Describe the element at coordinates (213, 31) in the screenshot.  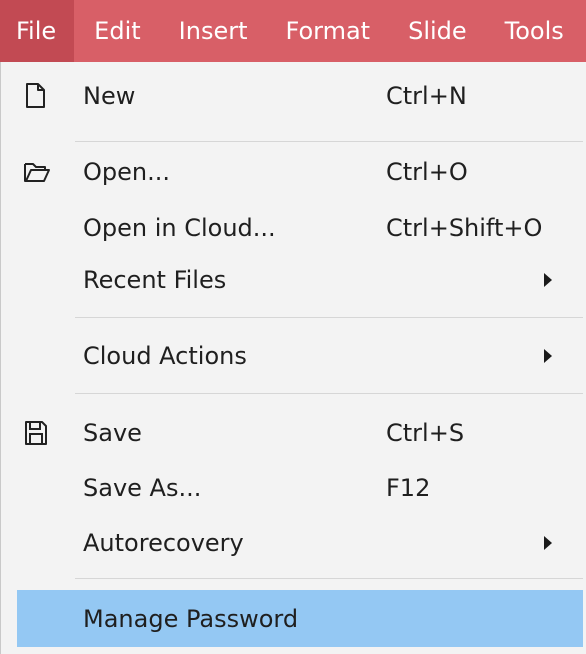
I see `menu-insert: Insert` at that location.